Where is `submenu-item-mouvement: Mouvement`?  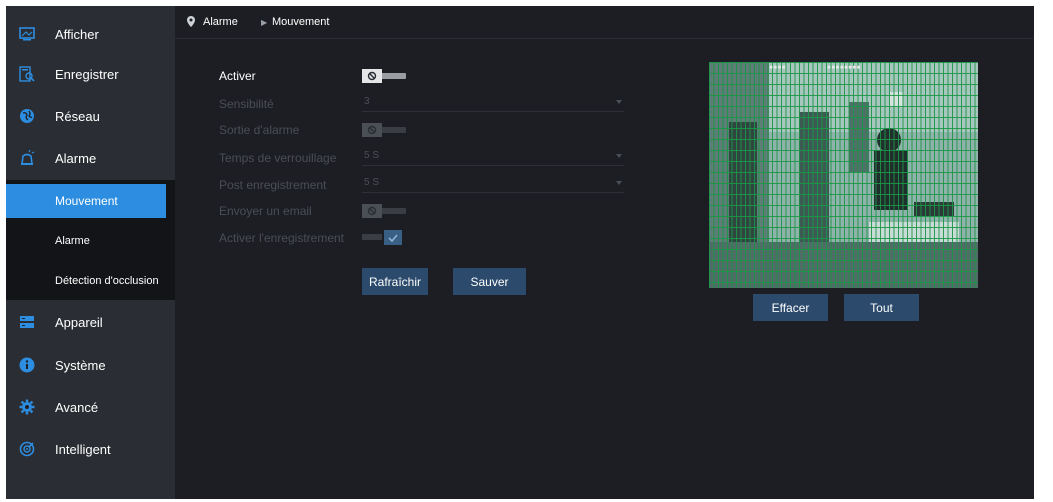
submenu-item-mouvement: Mouvement is located at coordinates (86, 201).